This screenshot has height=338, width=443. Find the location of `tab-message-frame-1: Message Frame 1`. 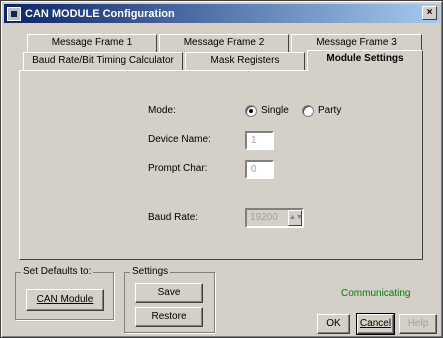

tab-message-frame-1: Message Frame 1 is located at coordinates (92, 43).